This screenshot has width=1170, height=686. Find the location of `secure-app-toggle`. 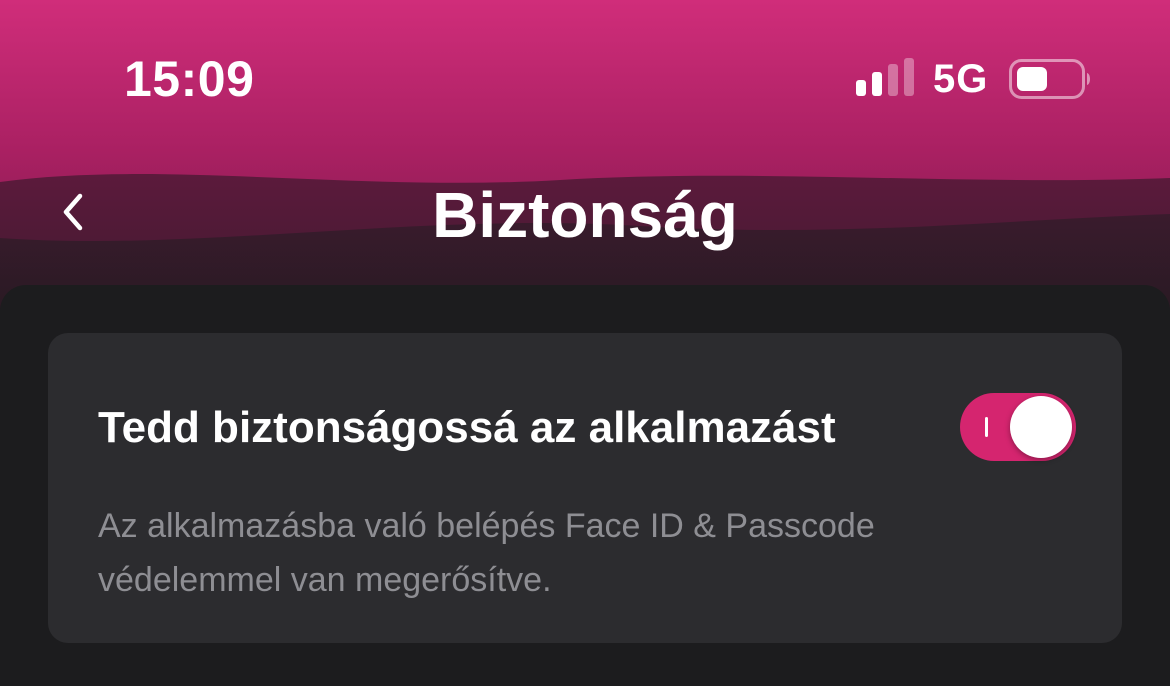

secure-app-toggle is located at coordinates (1018, 427).